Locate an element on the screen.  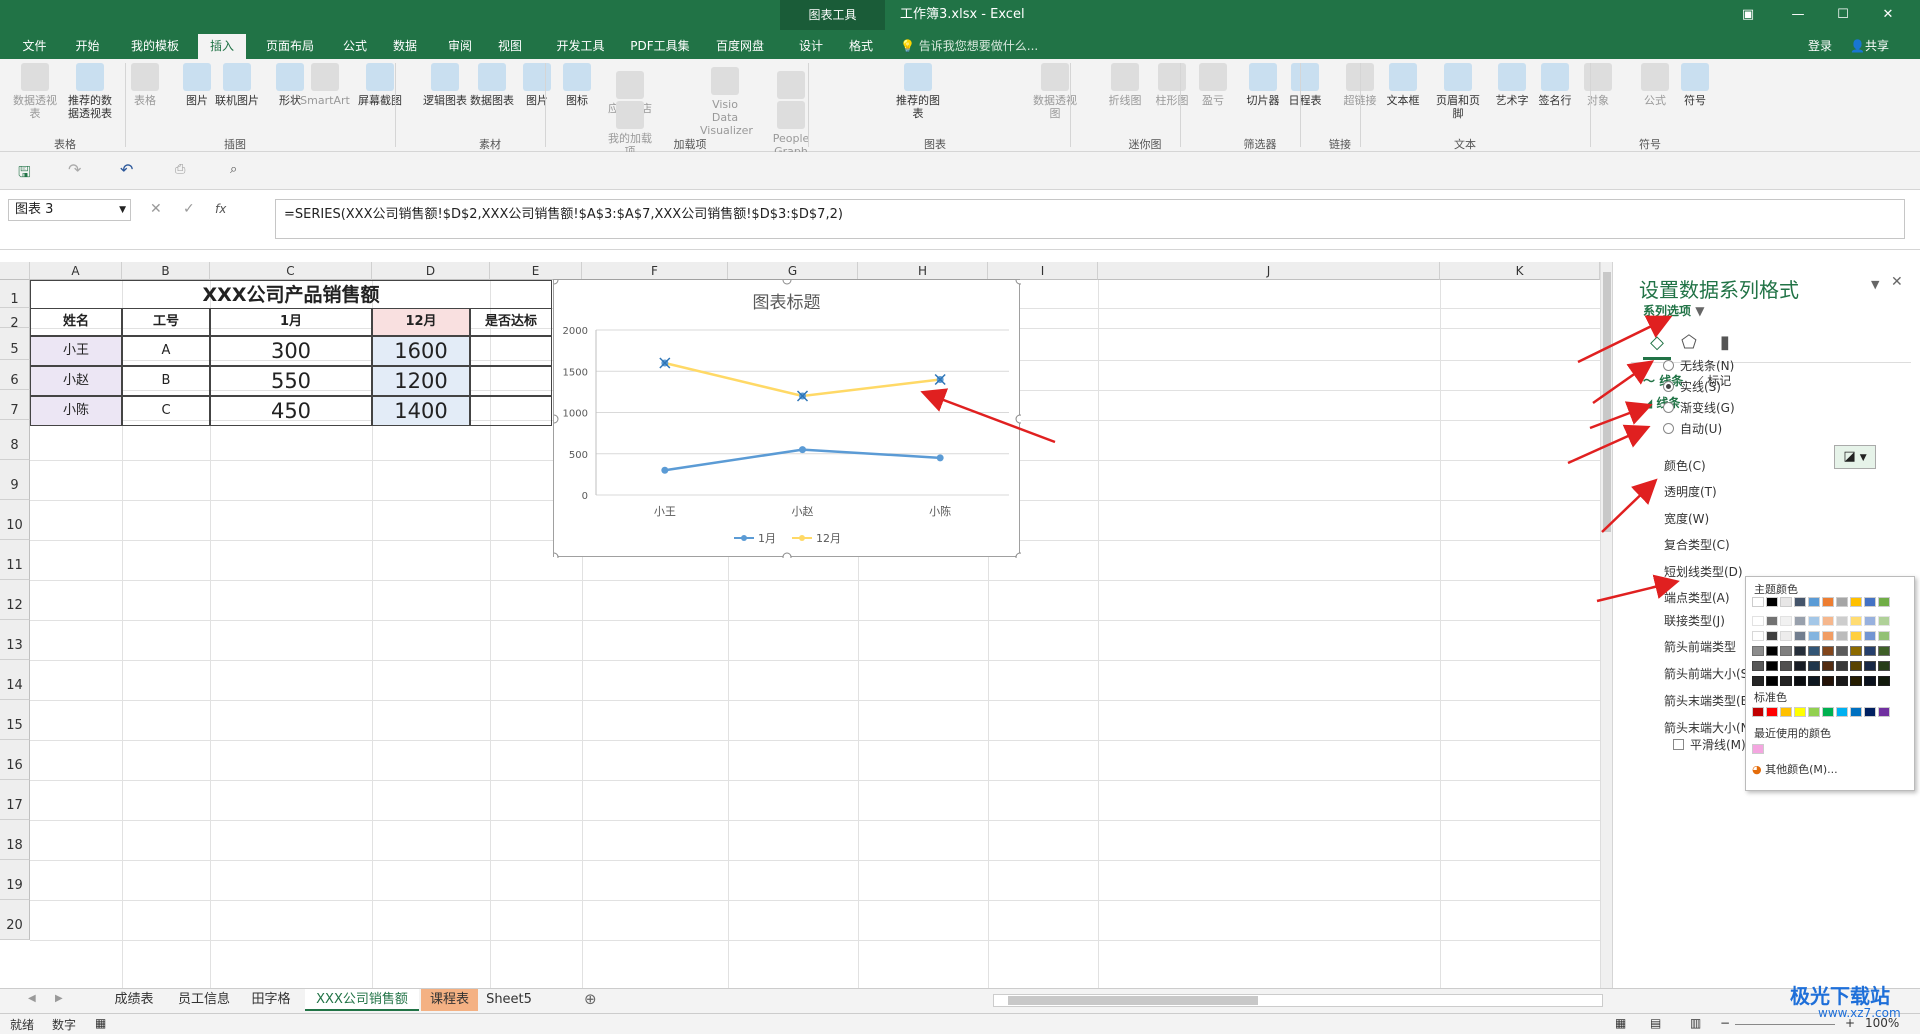
legend-label: 1月 is located at coordinates (767, 538).